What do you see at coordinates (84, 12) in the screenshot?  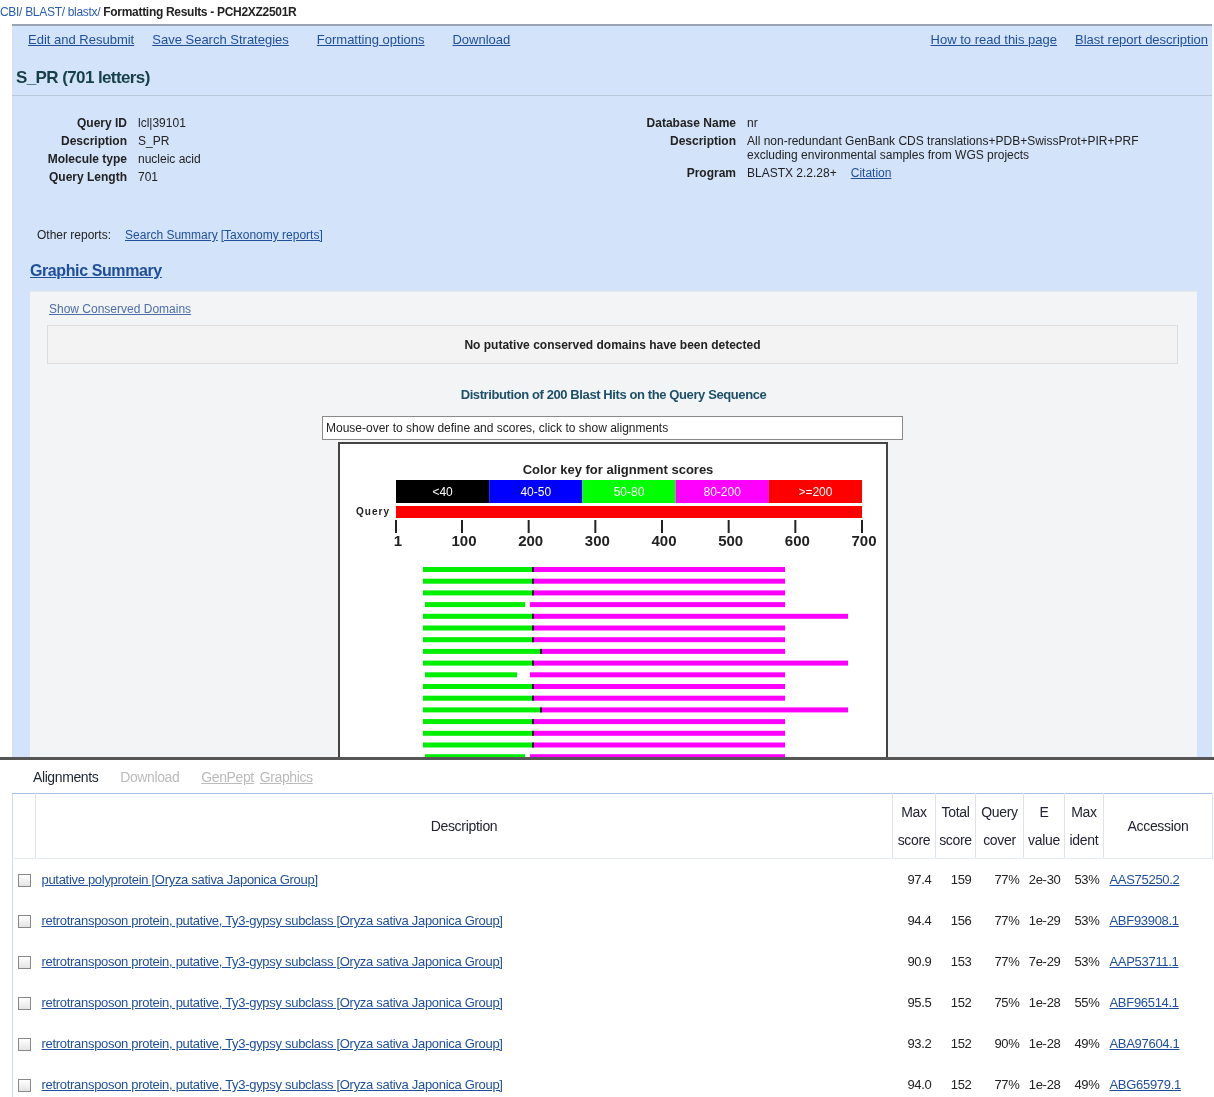 I see `breadcrumb-link: blastx/` at bounding box center [84, 12].